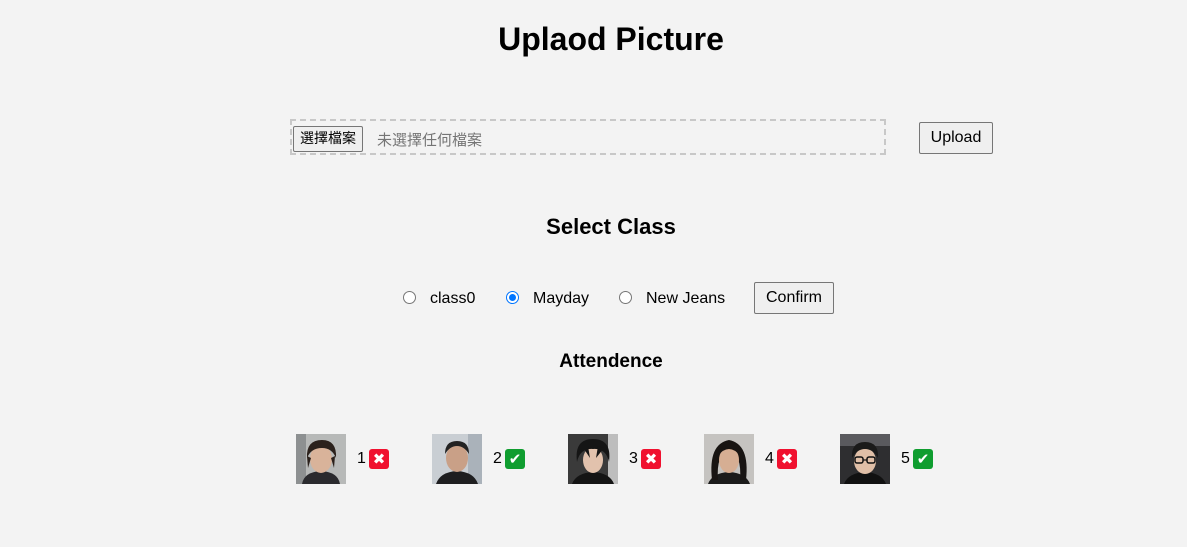 The image size is (1187, 547). Describe the element at coordinates (430, 140) in the screenshot. I see `file-status-text: 未選擇任何檔案` at that location.